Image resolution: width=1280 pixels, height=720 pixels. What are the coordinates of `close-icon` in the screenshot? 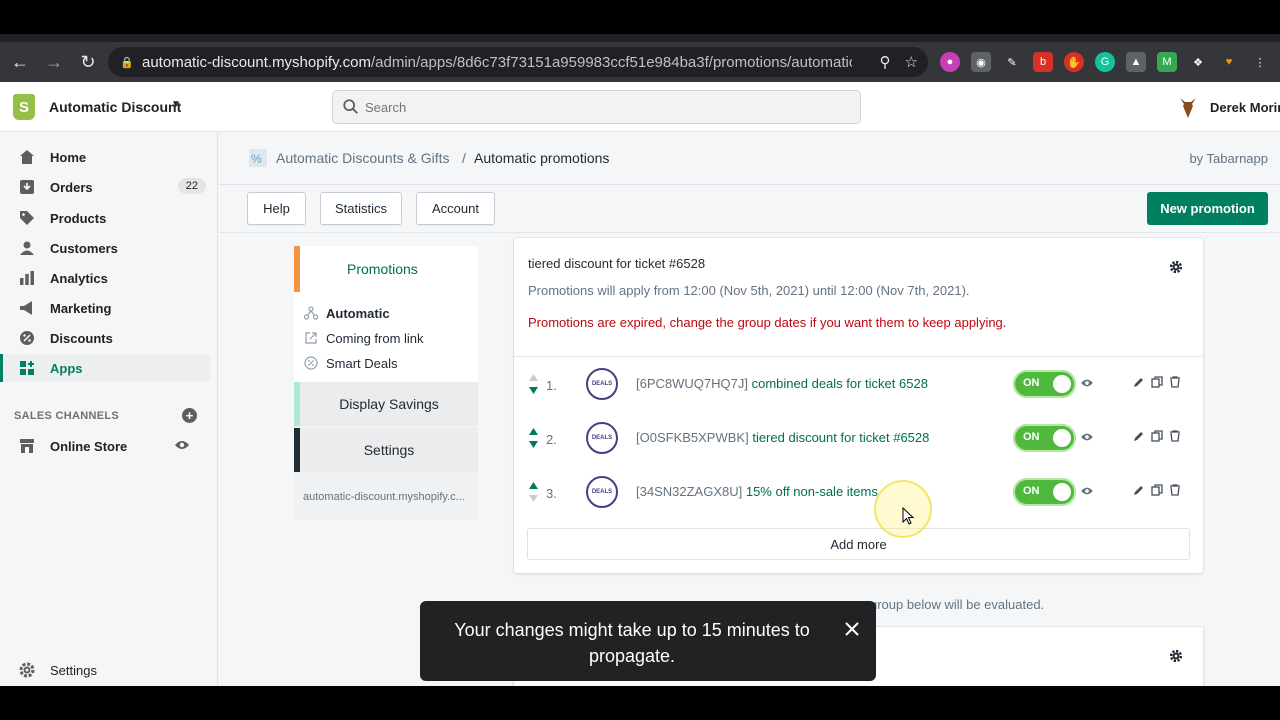 It's located at (852, 629).